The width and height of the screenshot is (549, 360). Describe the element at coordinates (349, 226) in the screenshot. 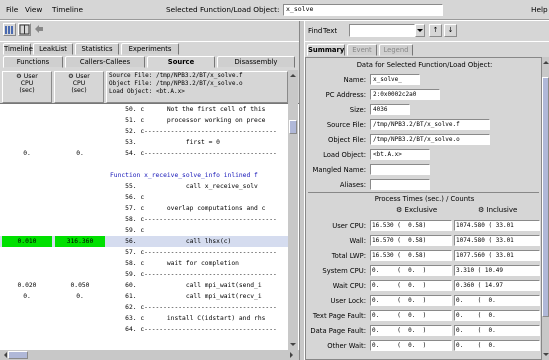

I see `metric-label: User CPU:` at that location.